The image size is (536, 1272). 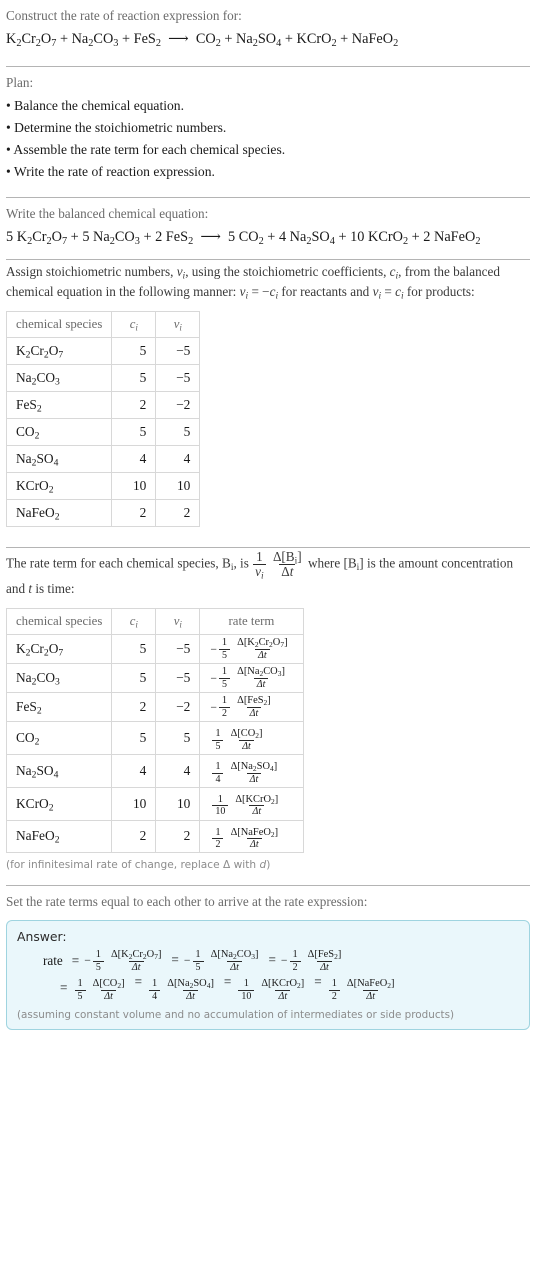 I want to click on plan-step: • Write the rate of reaction expression., so click(x=110, y=171).